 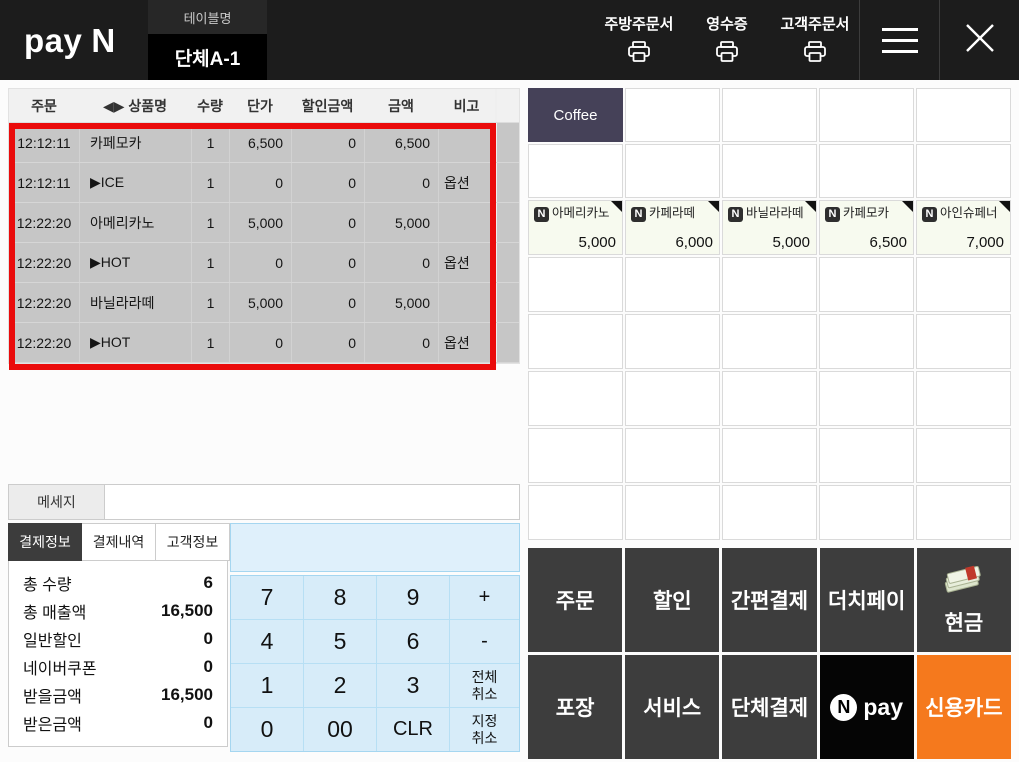 I want to click on column-header-product: ◀▶ 상품명, so click(x=135, y=106).